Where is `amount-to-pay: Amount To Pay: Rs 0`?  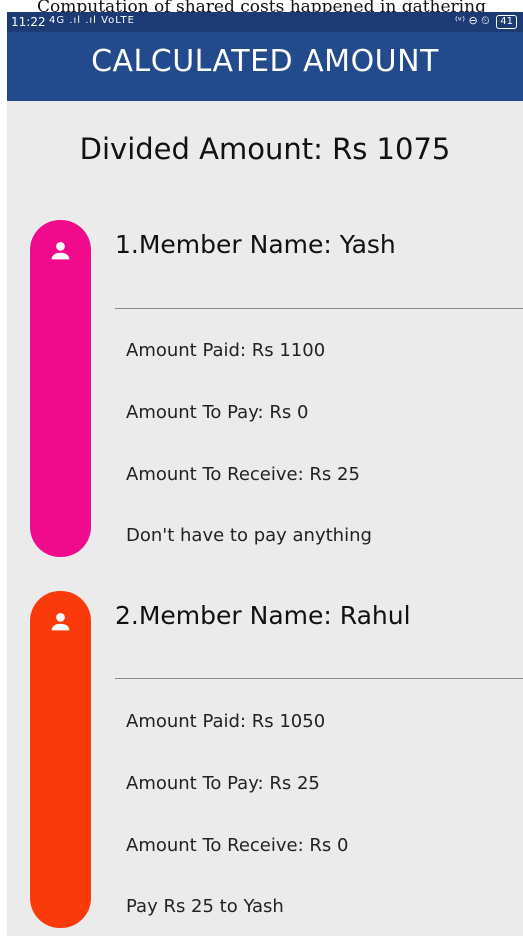
amount-to-pay: Amount To Pay: Rs 0 is located at coordinates (217, 412).